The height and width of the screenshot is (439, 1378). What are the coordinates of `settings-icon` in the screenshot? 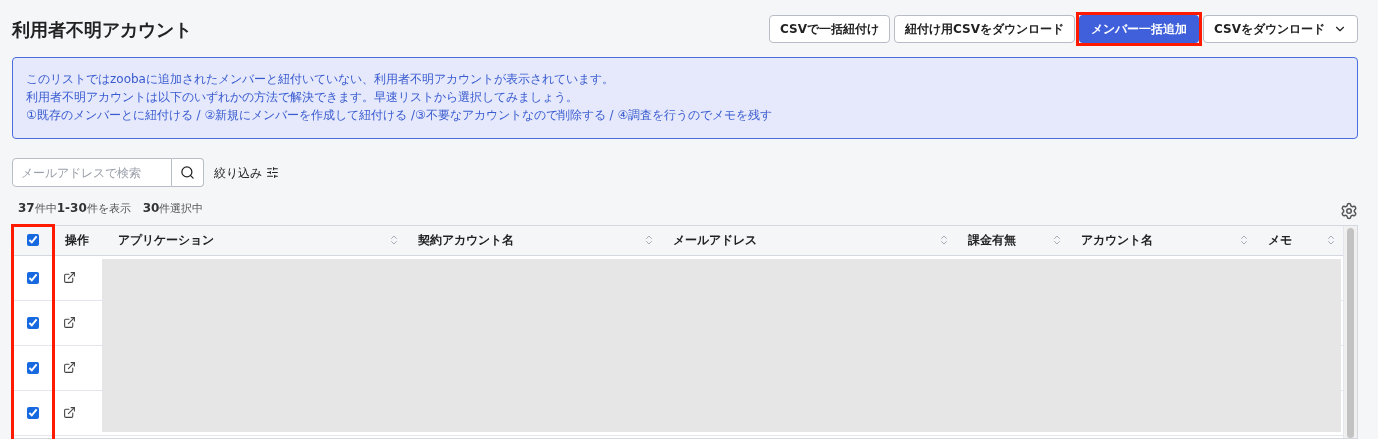 It's located at (1349, 210).